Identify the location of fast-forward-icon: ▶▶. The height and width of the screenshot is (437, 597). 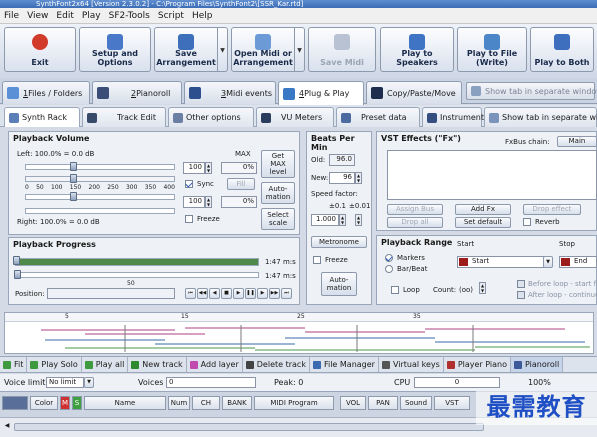
(274, 293).